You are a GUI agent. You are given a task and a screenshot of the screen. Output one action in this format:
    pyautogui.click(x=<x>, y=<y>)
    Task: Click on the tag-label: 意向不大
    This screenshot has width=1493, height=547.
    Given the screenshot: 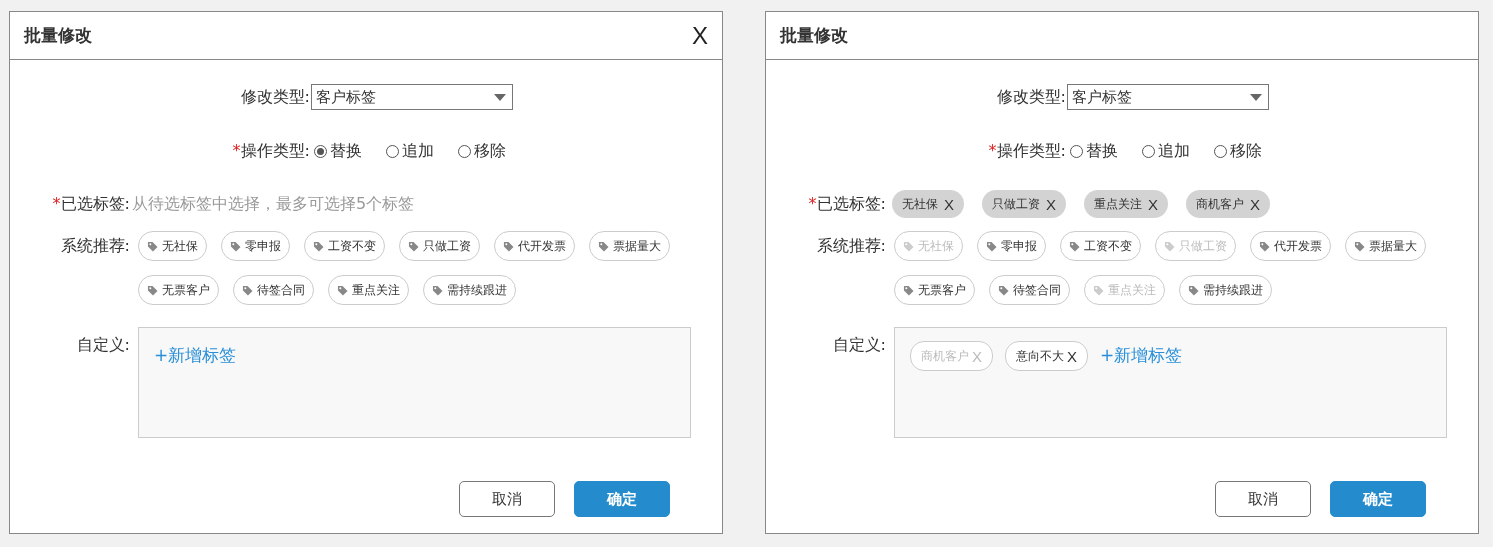 What is the action you would take?
    pyautogui.click(x=1040, y=356)
    